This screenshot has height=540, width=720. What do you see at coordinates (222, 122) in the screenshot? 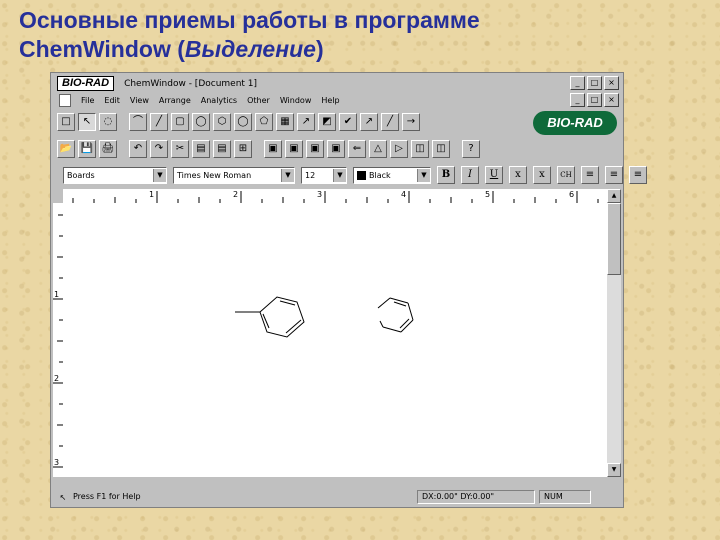
I see `benzene-tool-icon: ⬡` at bounding box center [222, 122].